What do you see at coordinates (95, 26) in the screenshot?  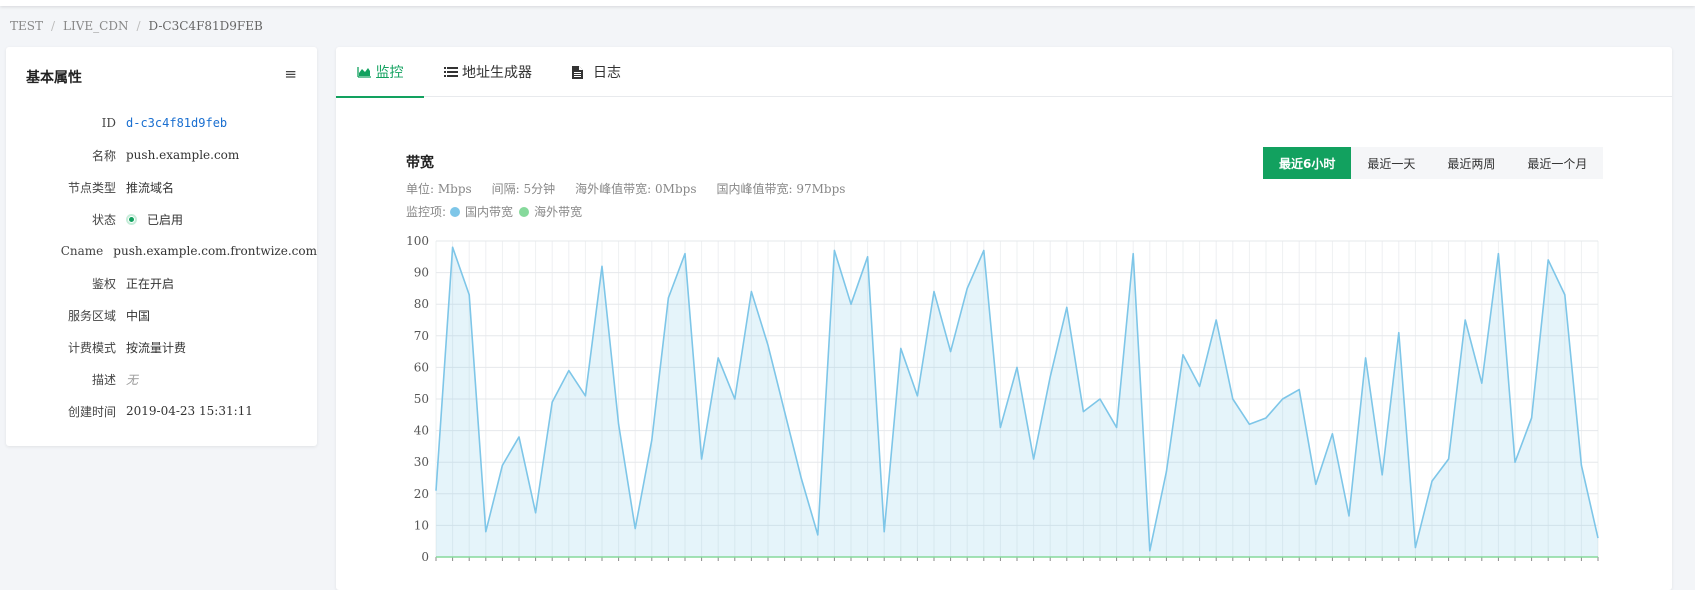 I see `breadcrumb-item-live-cdn: LIVE_CDN` at bounding box center [95, 26].